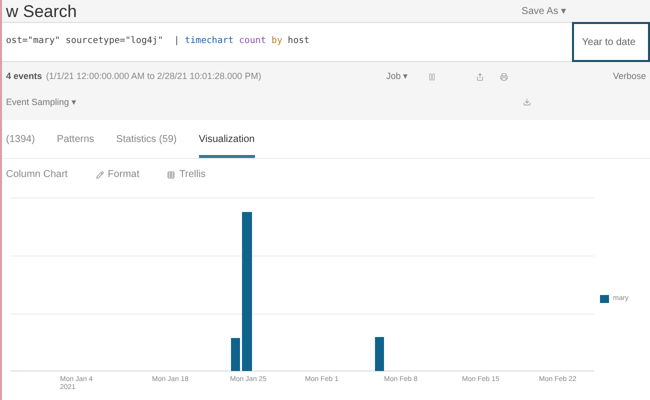 The width and height of the screenshot is (650, 400). Describe the element at coordinates (37, 174) in the screenshot. I see `chart-type-menu: Column Chart` at that location.